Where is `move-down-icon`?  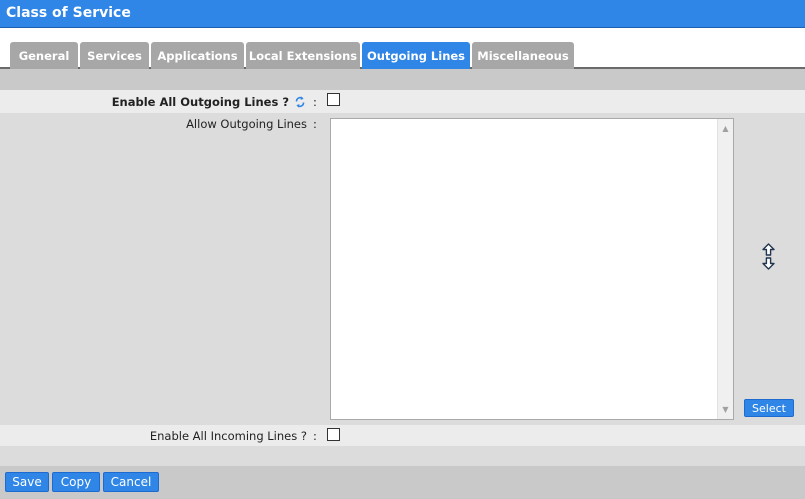 move-down-icon is located at coordinates (768, 263).